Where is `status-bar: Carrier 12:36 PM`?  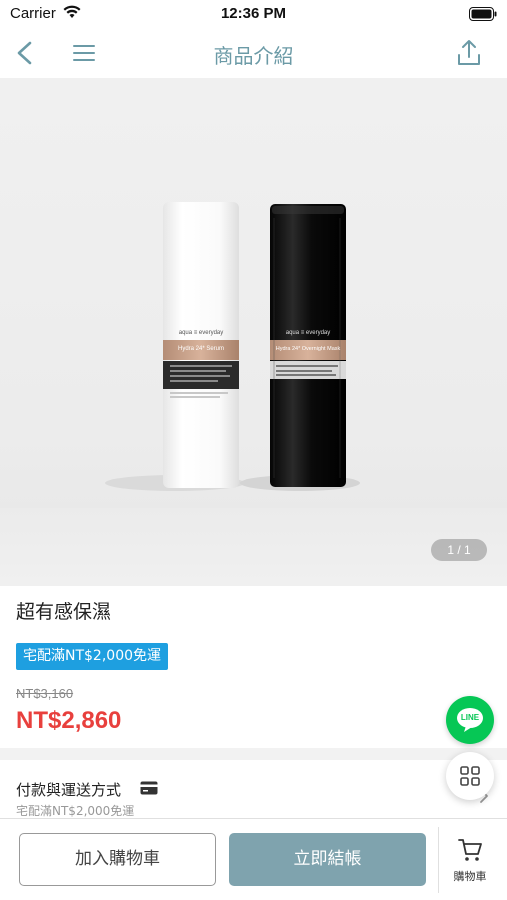 status-bar: Carrier 12:36 PM is located at coordinates (253, 14).